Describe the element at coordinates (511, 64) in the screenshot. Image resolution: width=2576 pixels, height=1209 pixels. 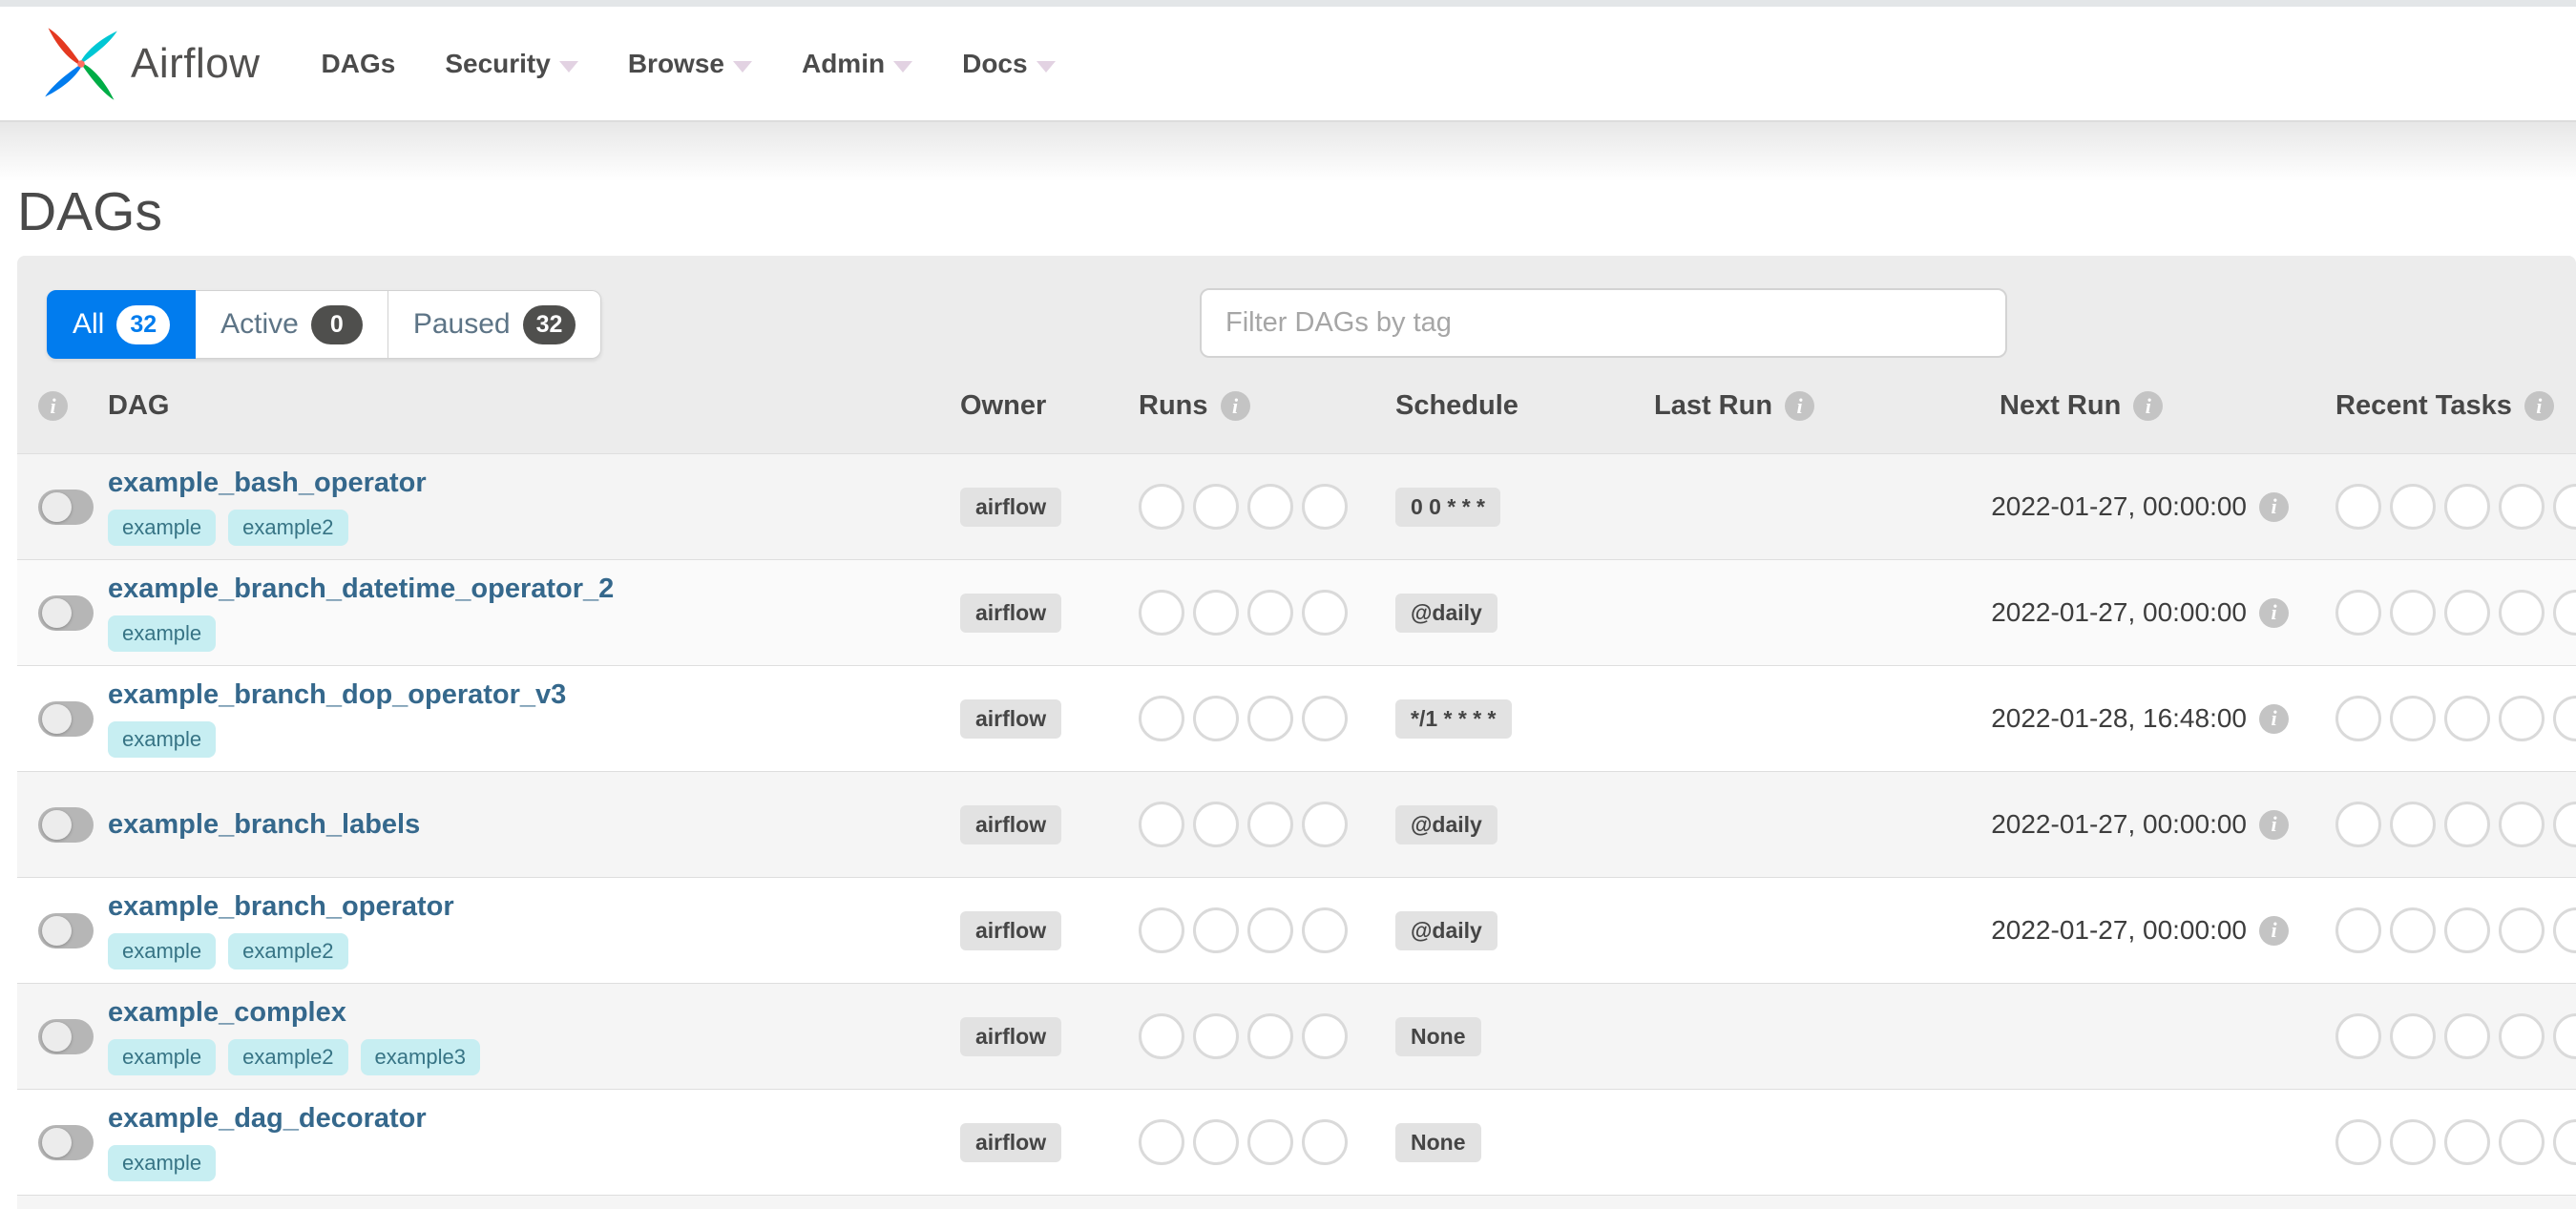
I see `nav-item-security: Security` at that location.